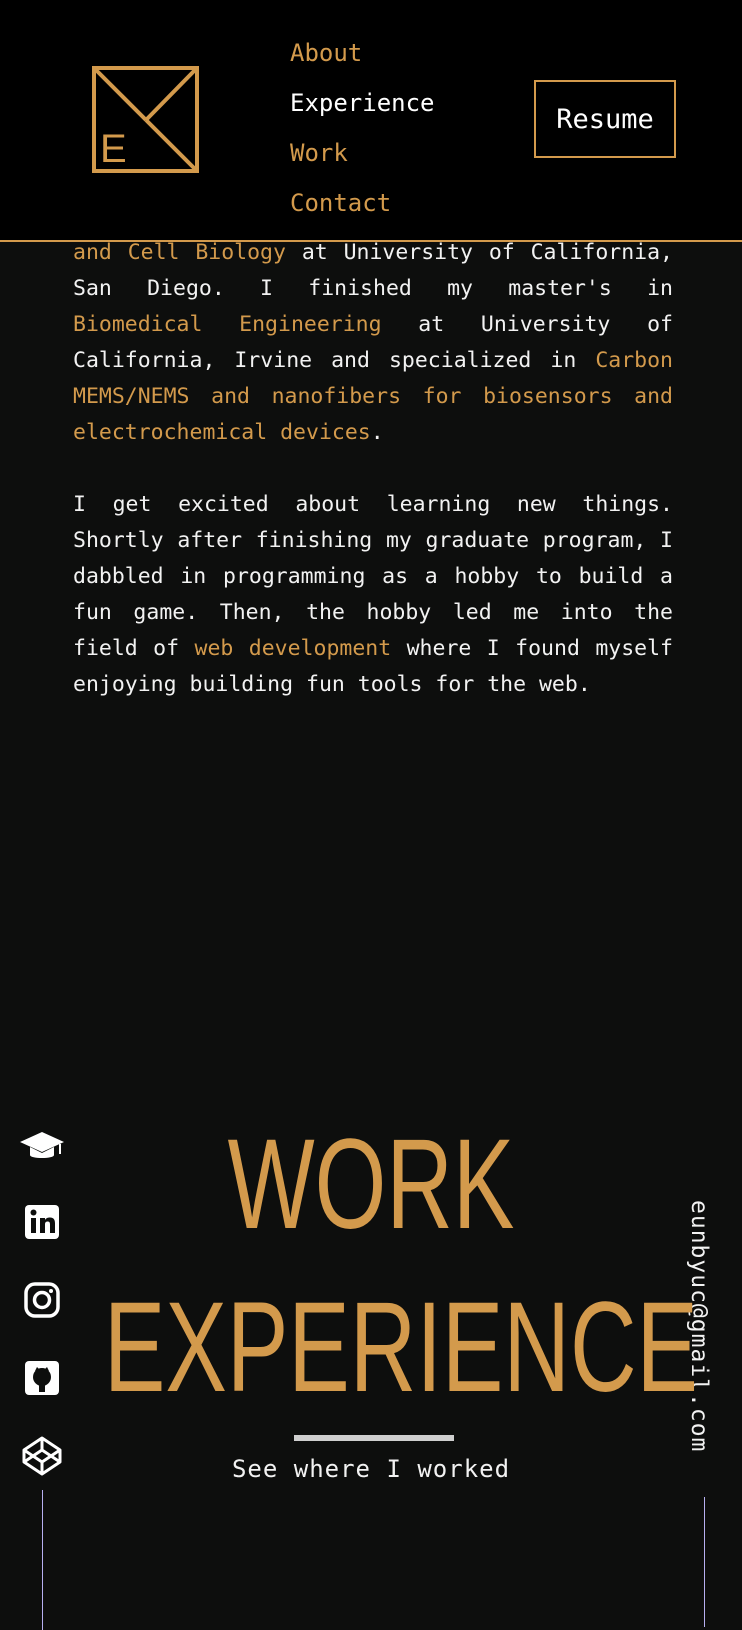 This screenshot has height=1630, width=742. What do you see at coordinates (362, 103) in the screenshot?
I see `nav-experience: Experience` at bounding box center [362, 103].